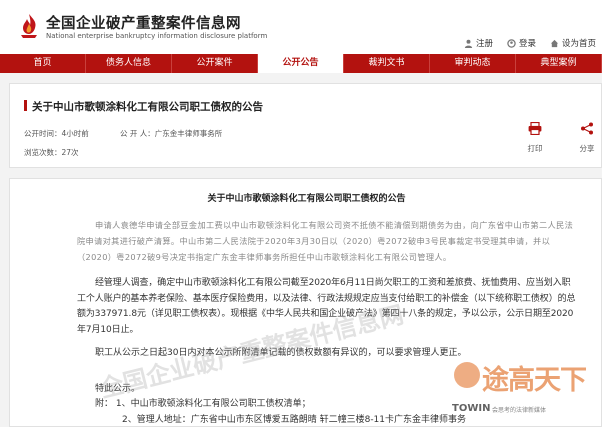  What do you see at coordinates (51, 152) in the screenshot?
I see `view-count: 浏览次数：27次` at bounding box center [51, 152].